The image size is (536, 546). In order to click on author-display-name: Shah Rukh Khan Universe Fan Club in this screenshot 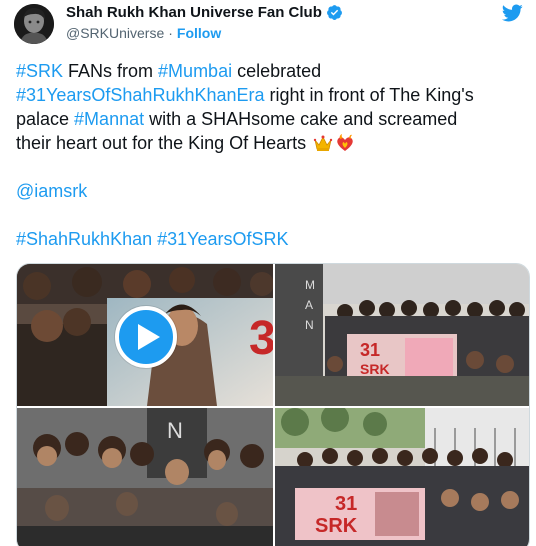, I will do `click(194, 12)`.